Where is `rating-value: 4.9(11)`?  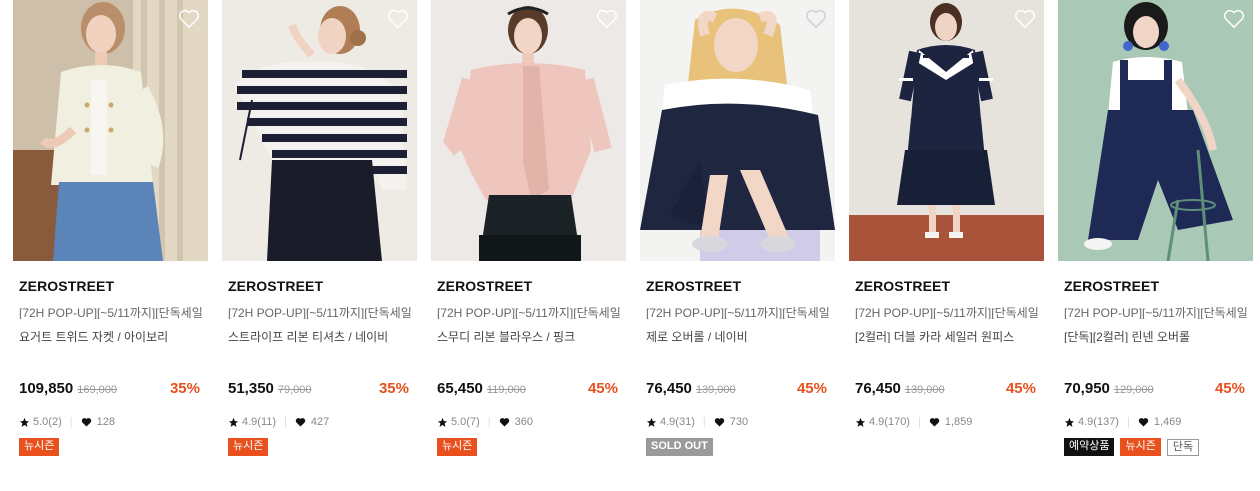
rating-value: 4.9(11) is located at coordinates (259, 422).